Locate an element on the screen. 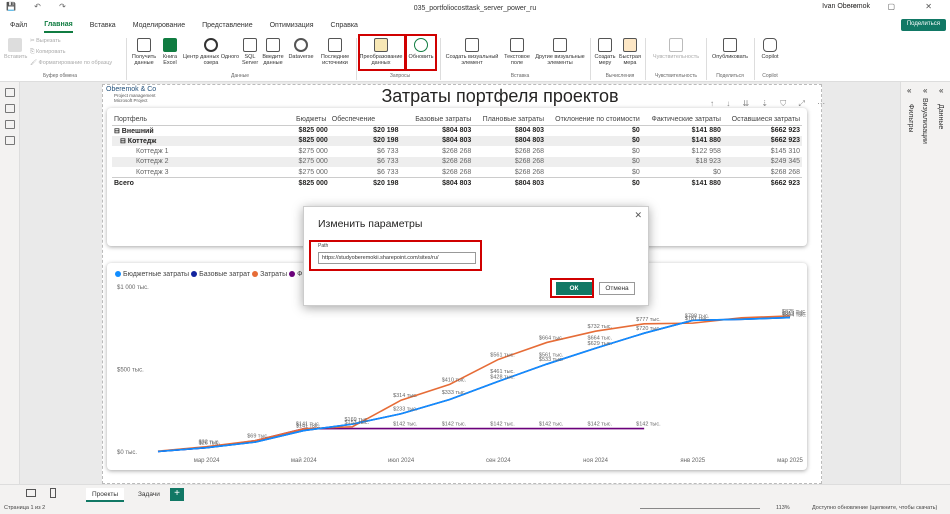 Image resolution: width=950 pixels, height=514 pixels. zoom-slider is located at coordinates (700, 508).